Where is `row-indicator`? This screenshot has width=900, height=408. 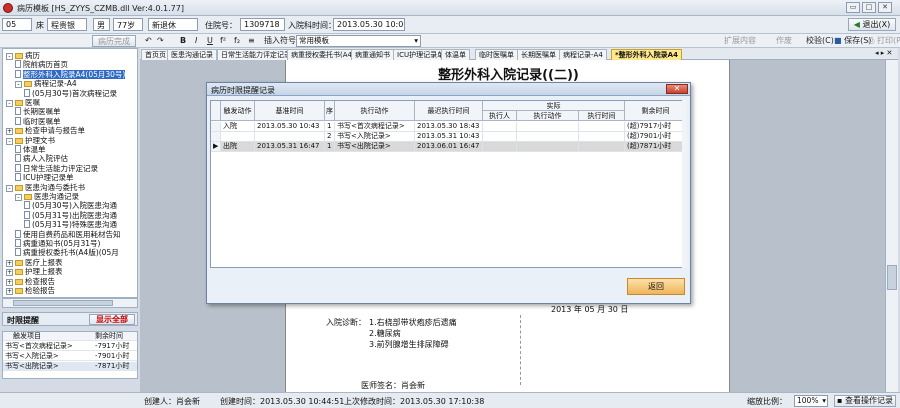 row-indicator is located at coordinates (216, 137).